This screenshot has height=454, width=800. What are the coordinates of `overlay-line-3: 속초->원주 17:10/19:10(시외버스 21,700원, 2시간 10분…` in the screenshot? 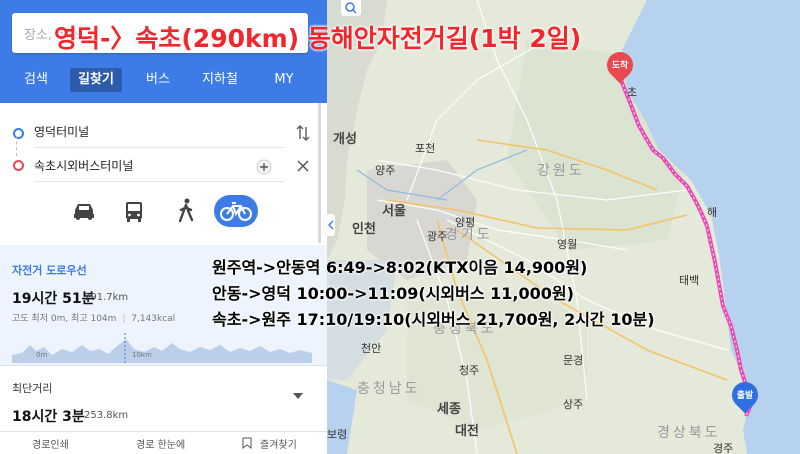 It's located at (433, 319).